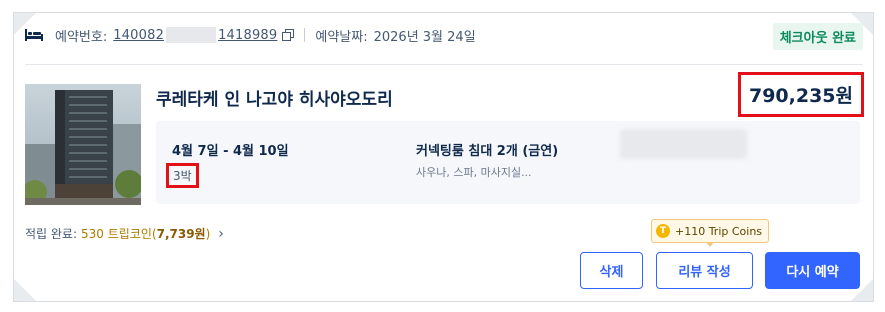 This screenshot has height=312, width=885. Describe the element at coordinates (51, 234) in the screenshot. I see `points-label: 적립 완료:` at that location.